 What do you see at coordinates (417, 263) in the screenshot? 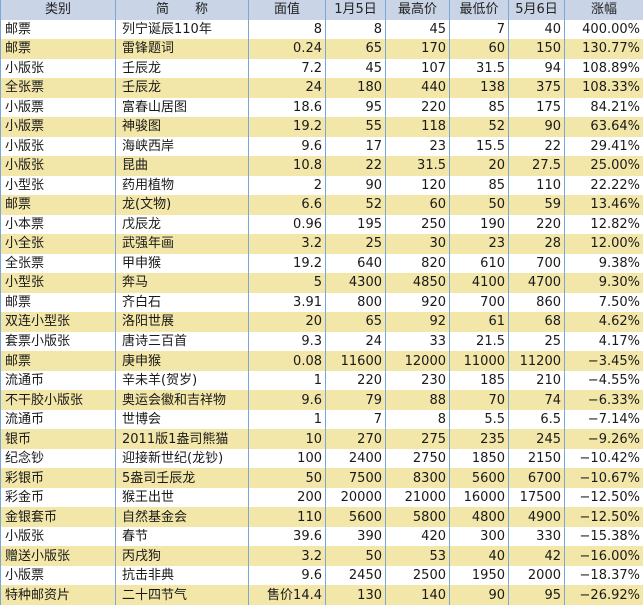
I see `cell-high: 820` at bounding box center [417, 263].